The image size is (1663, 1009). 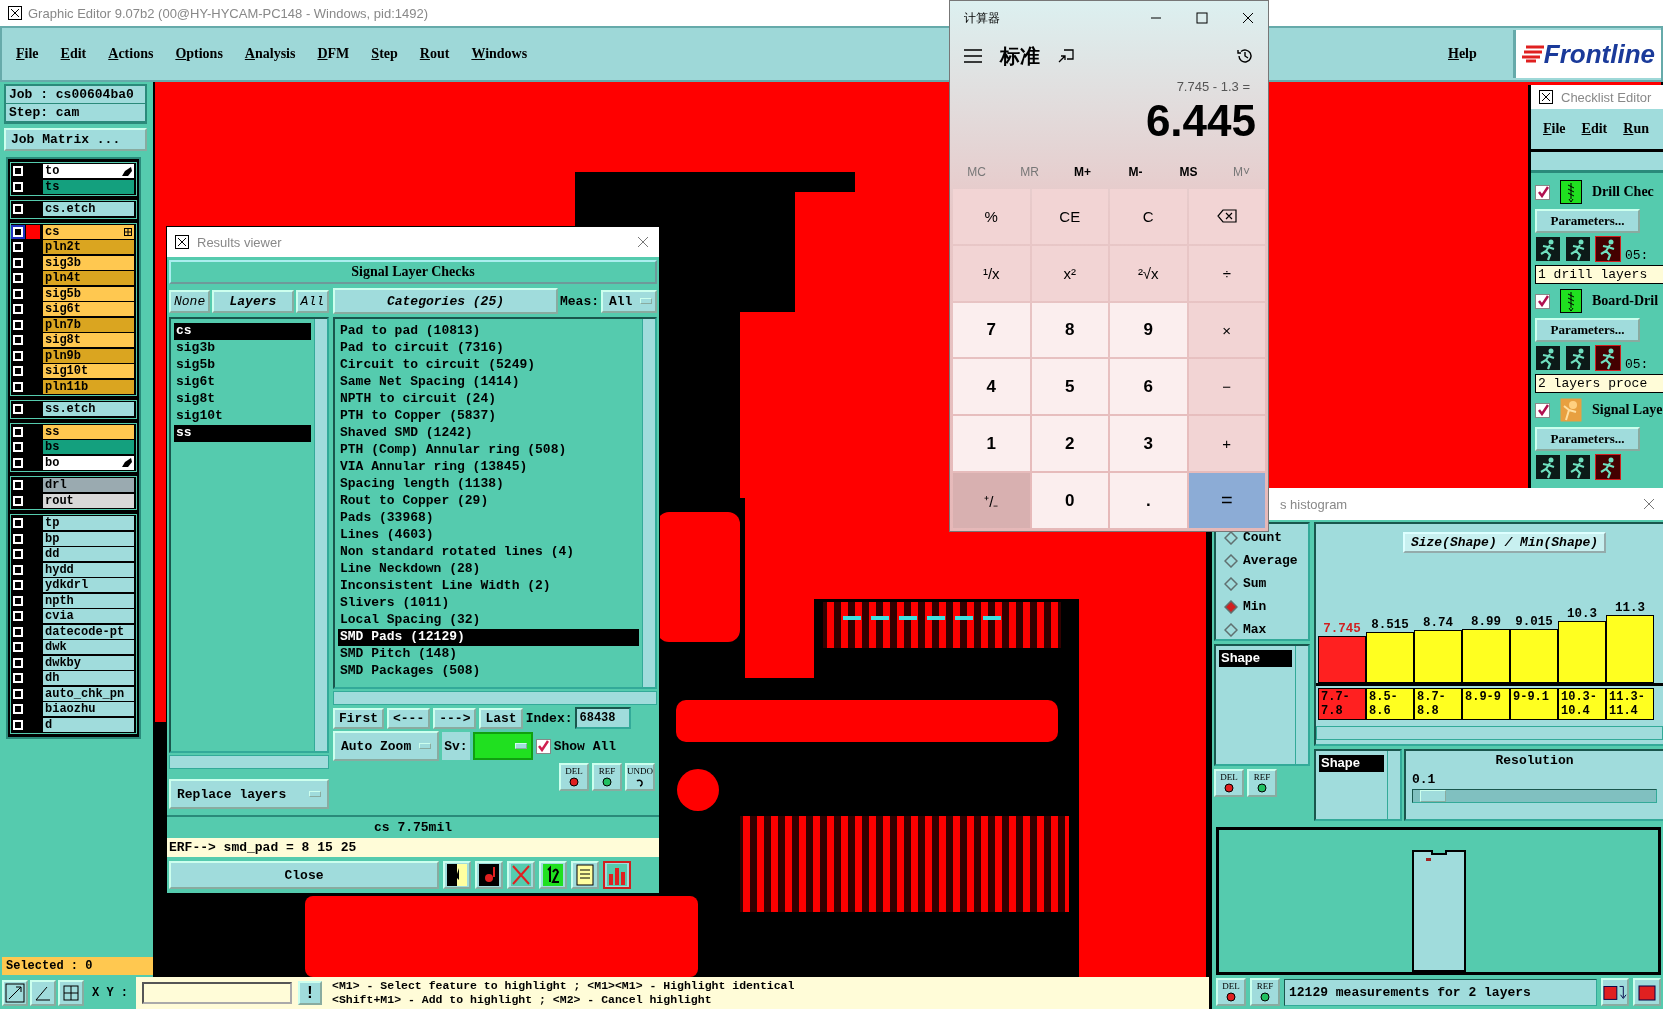 I want to click on help-menu: Help, so click(x=1462, y=54).